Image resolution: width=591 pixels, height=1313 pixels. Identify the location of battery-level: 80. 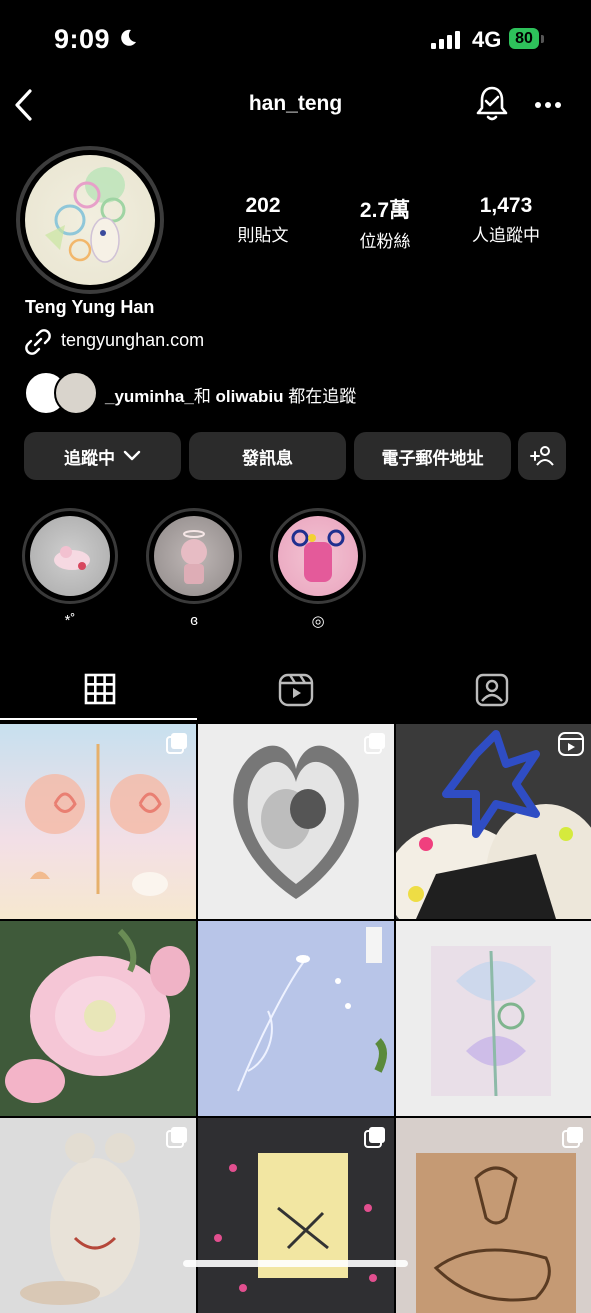
(524, 38).